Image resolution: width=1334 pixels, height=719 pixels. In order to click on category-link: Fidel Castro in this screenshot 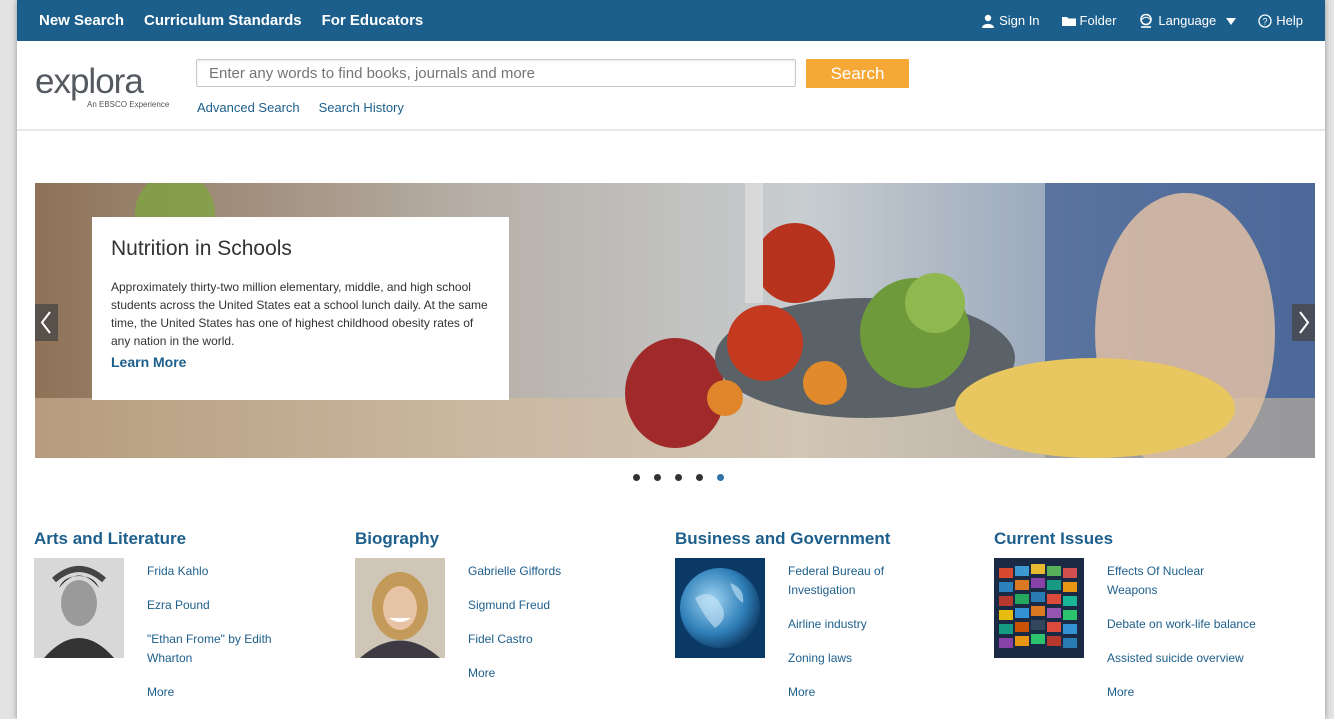, I will do `click(543, 639)`.